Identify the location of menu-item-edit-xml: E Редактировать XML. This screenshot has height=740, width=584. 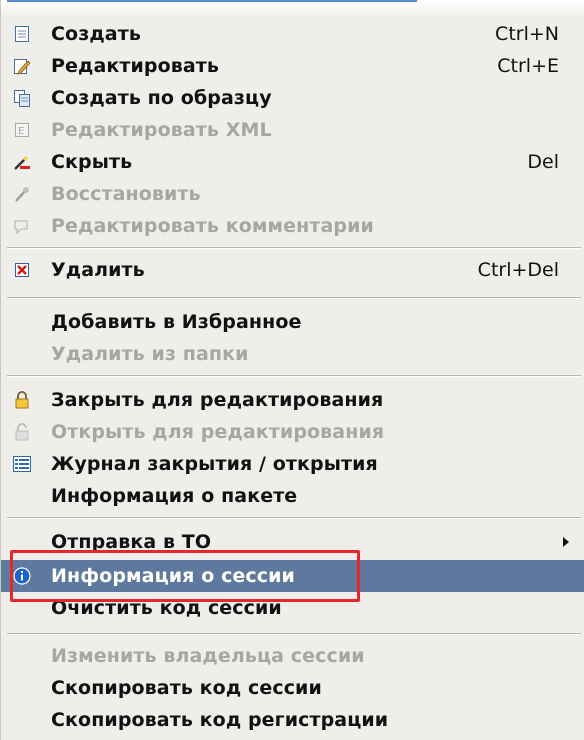
(292, 130).